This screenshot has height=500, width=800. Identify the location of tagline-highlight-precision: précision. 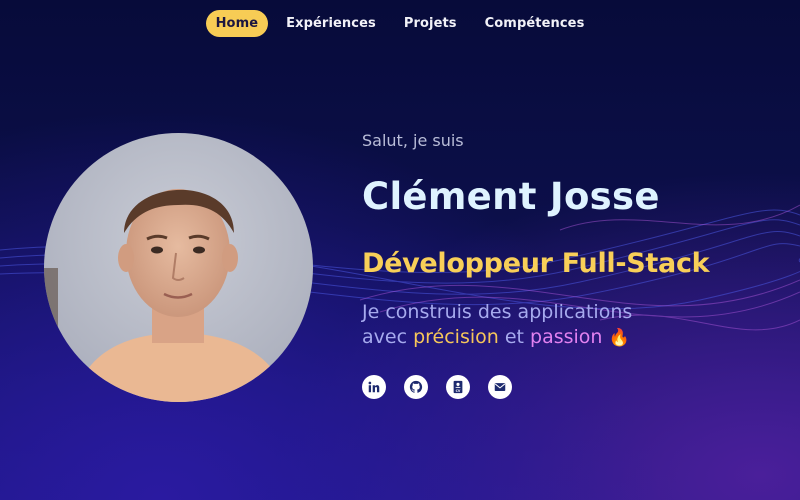
(456, 337).